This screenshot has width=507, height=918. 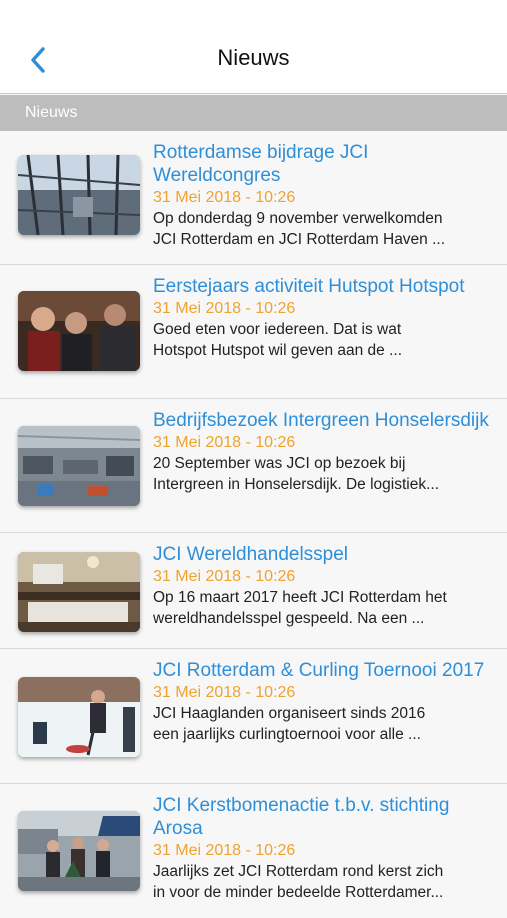 I want to click on news-title: JCI Wereldhandelsspel, so click(x=251, y=554).